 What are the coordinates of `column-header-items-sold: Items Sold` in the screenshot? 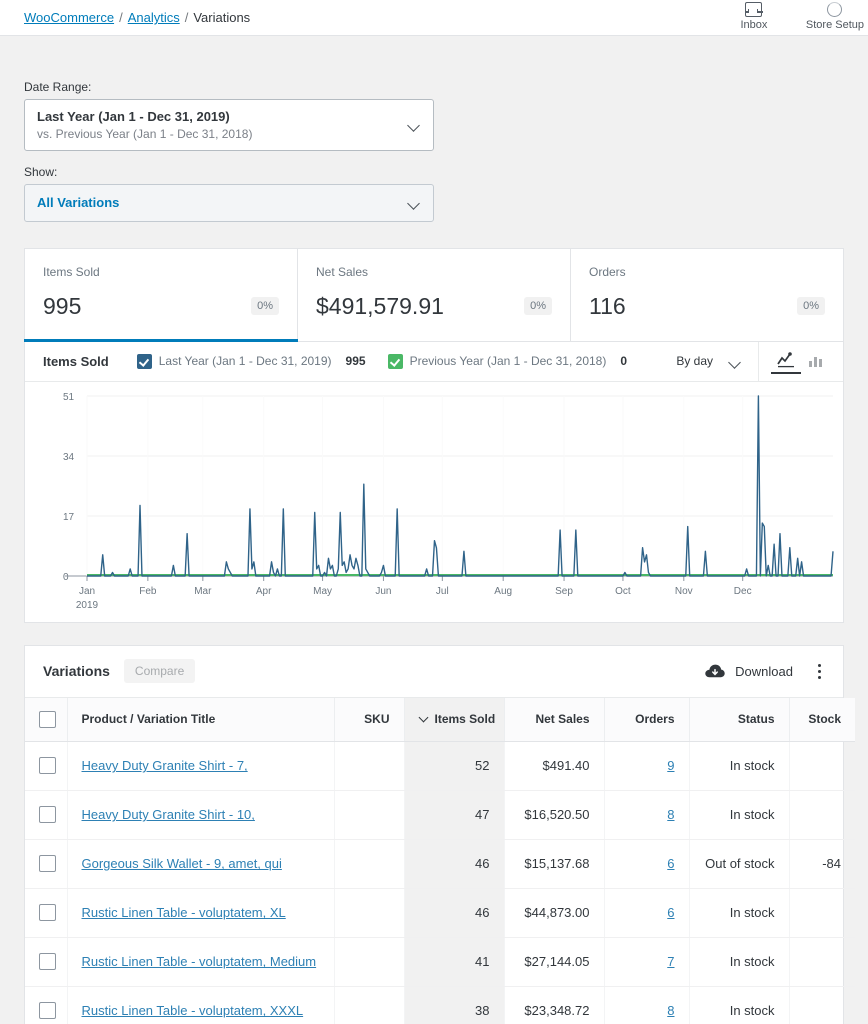 It's located at (454, 719).